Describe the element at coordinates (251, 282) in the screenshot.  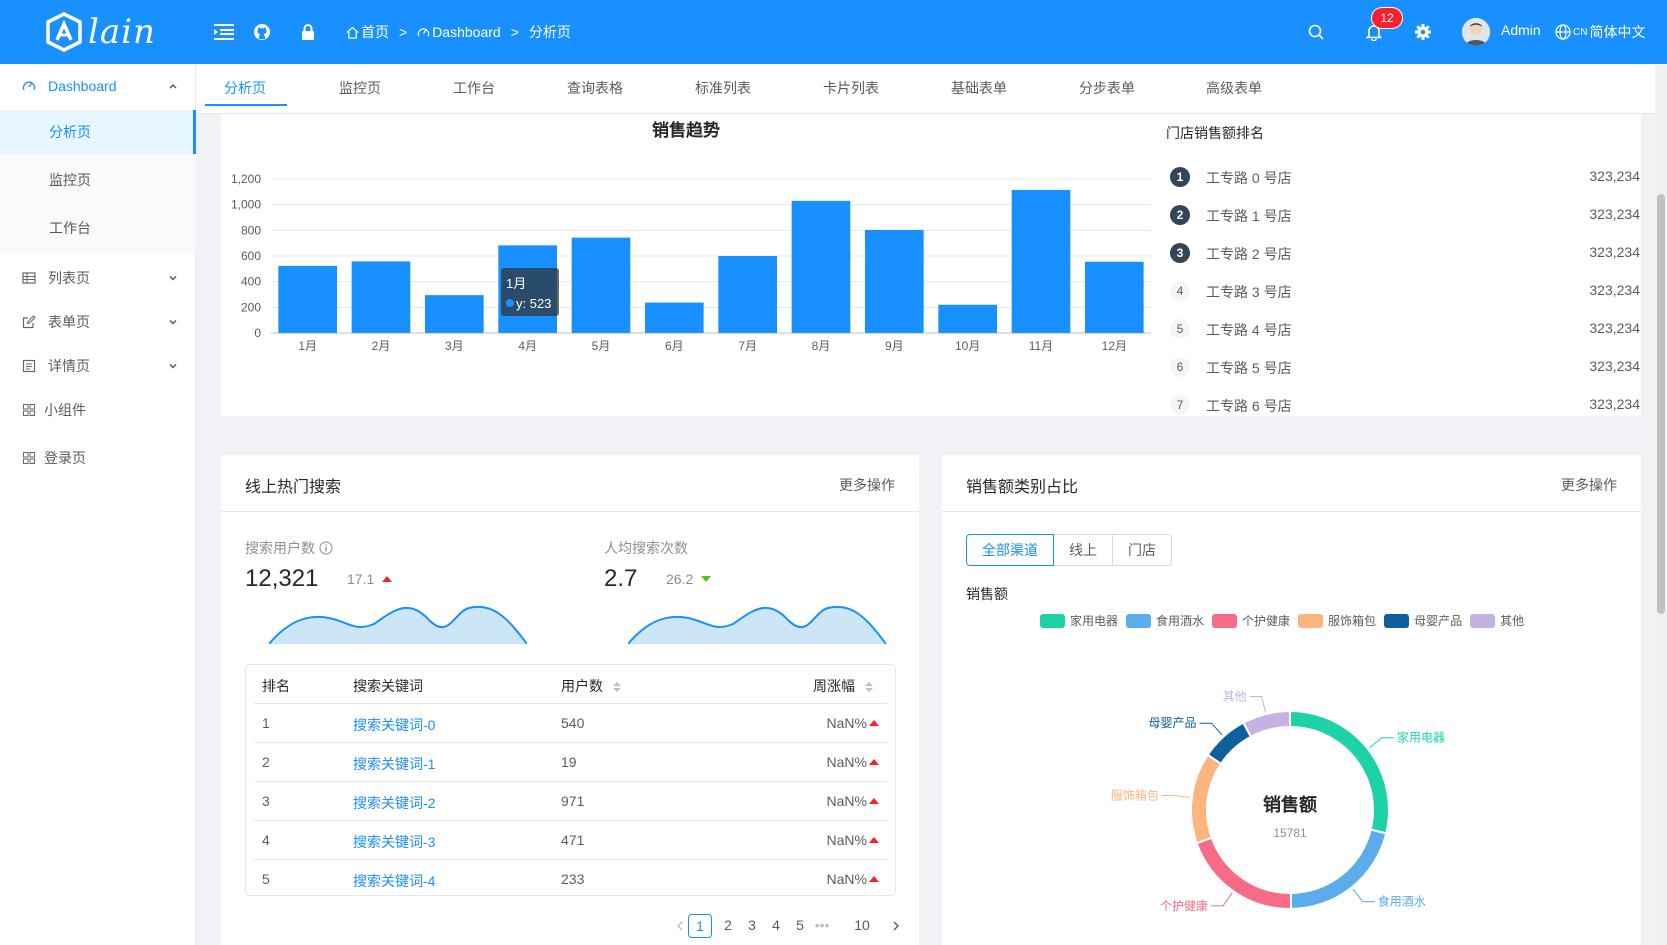
I see `y-tick-label: 400` at that location.